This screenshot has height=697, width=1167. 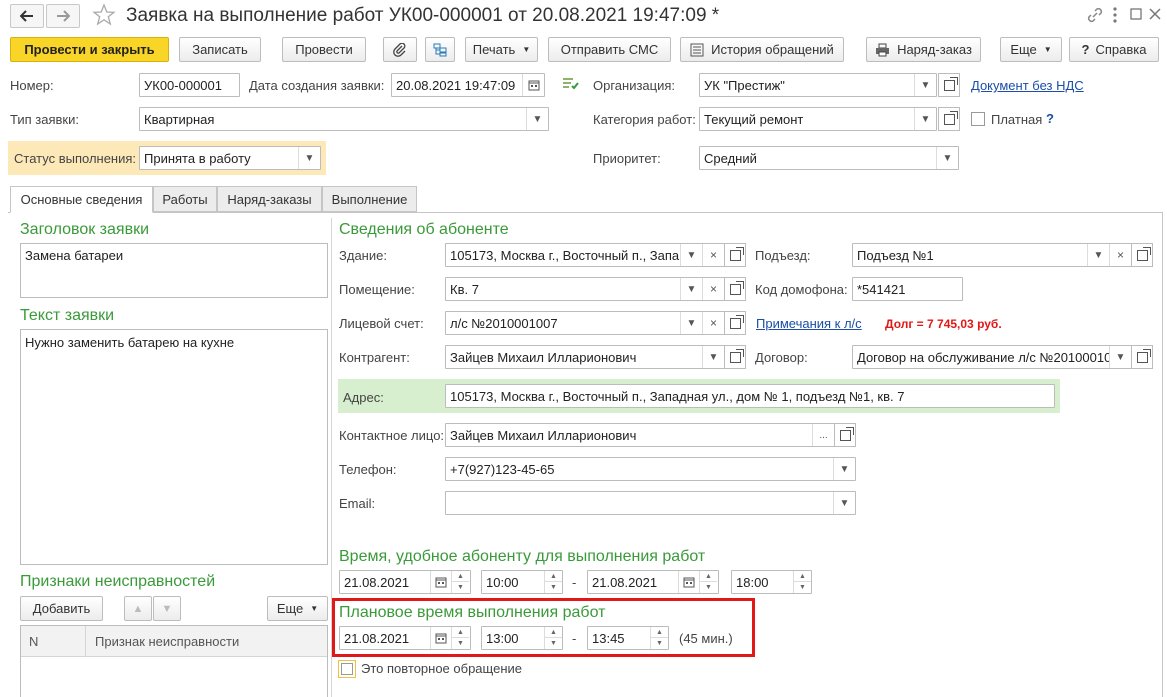 What do you see at coordinates (344, 119) in the screenshot?
I see `type-field: Квартирная ▼` at bounding box center [344, 119].